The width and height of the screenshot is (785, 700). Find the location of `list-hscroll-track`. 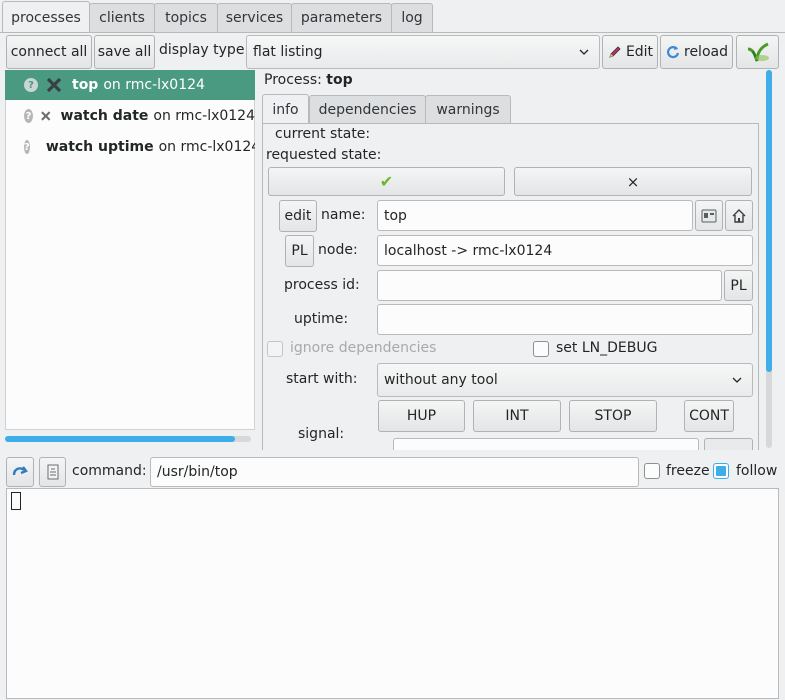

list-hscroll-track is located at coordinates (128, 439).